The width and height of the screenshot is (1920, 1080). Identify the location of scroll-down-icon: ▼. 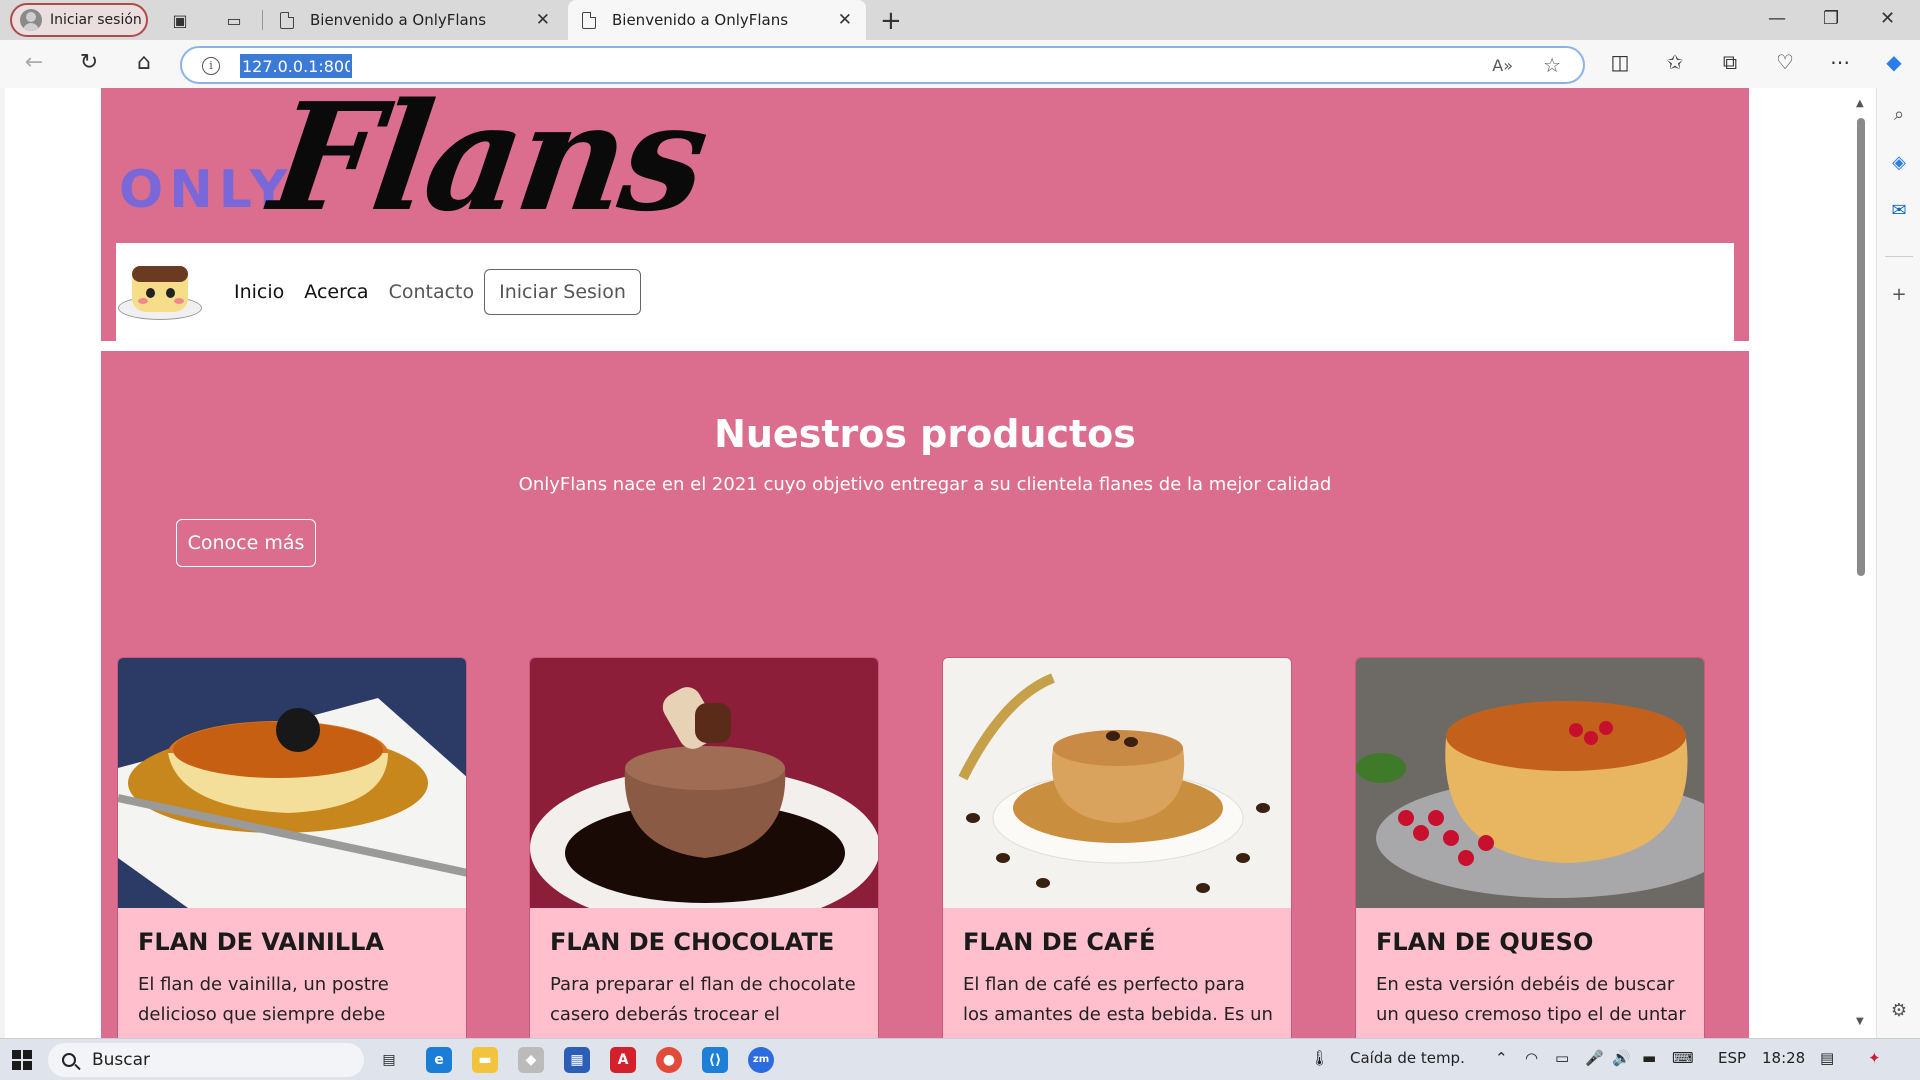
(1860, 1021).